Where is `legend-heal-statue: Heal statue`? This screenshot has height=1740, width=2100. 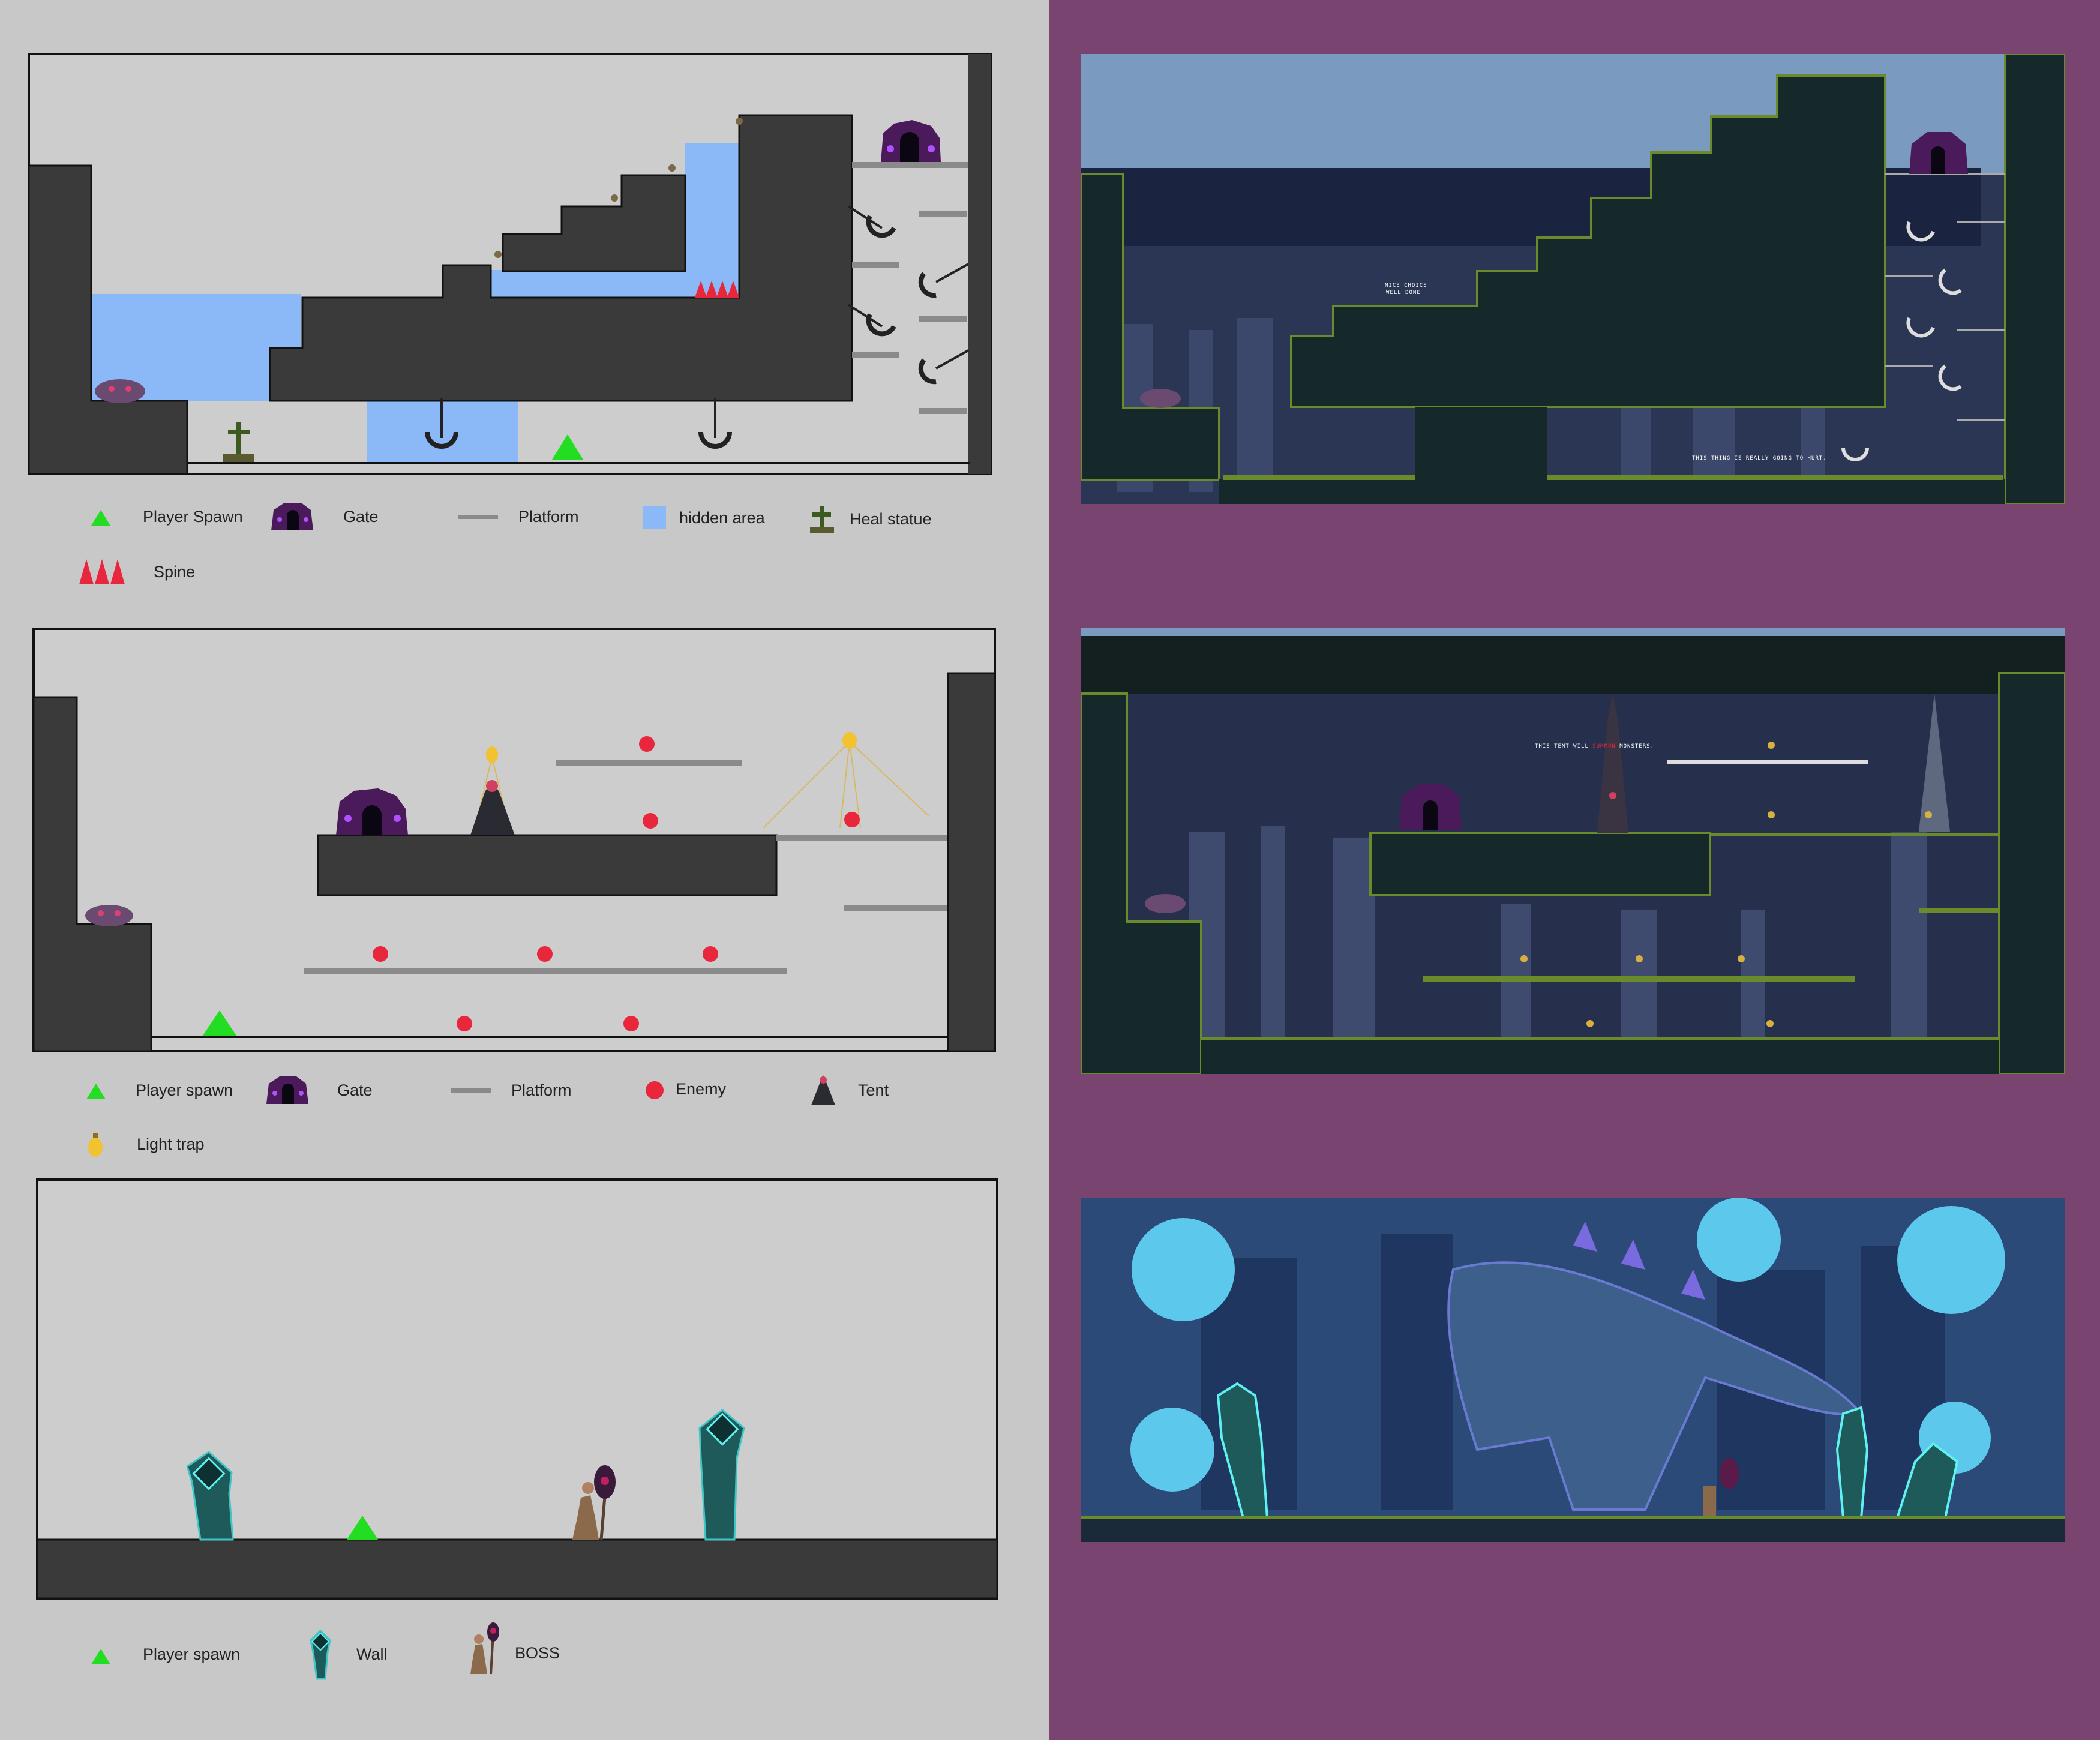
legend-heal-statue: Heal statue is located at coordinates (891, 519).